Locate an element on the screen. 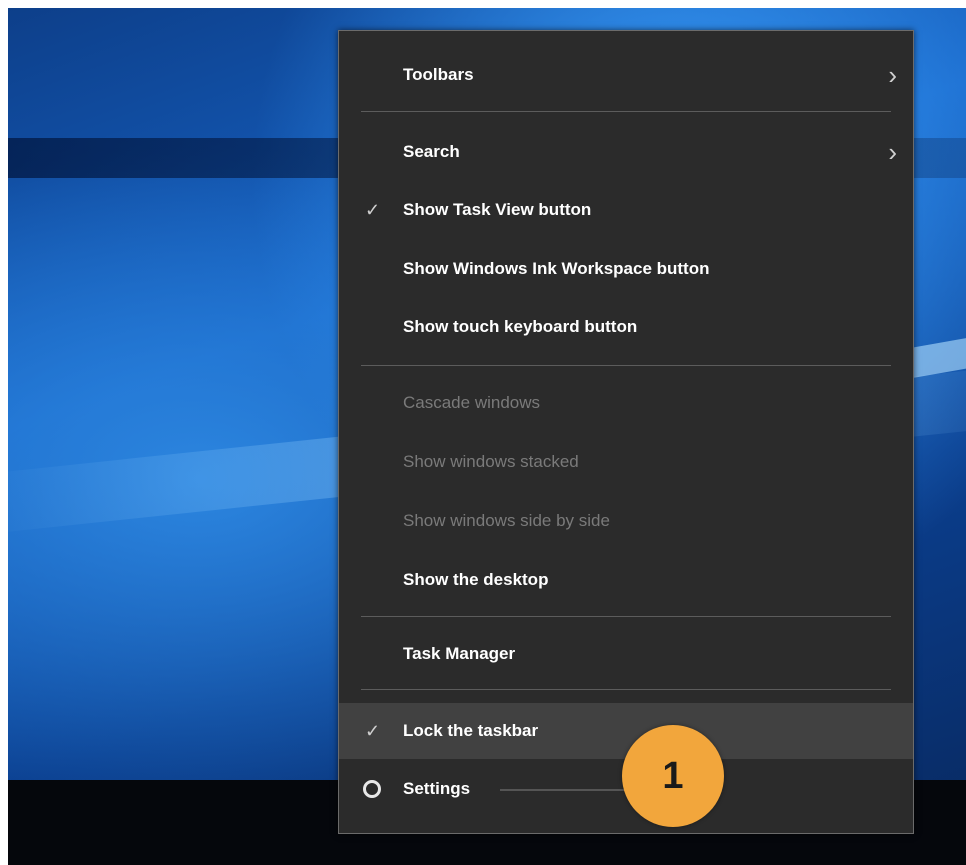  menu-item-search: Search › is located at coordinates (626, 152).